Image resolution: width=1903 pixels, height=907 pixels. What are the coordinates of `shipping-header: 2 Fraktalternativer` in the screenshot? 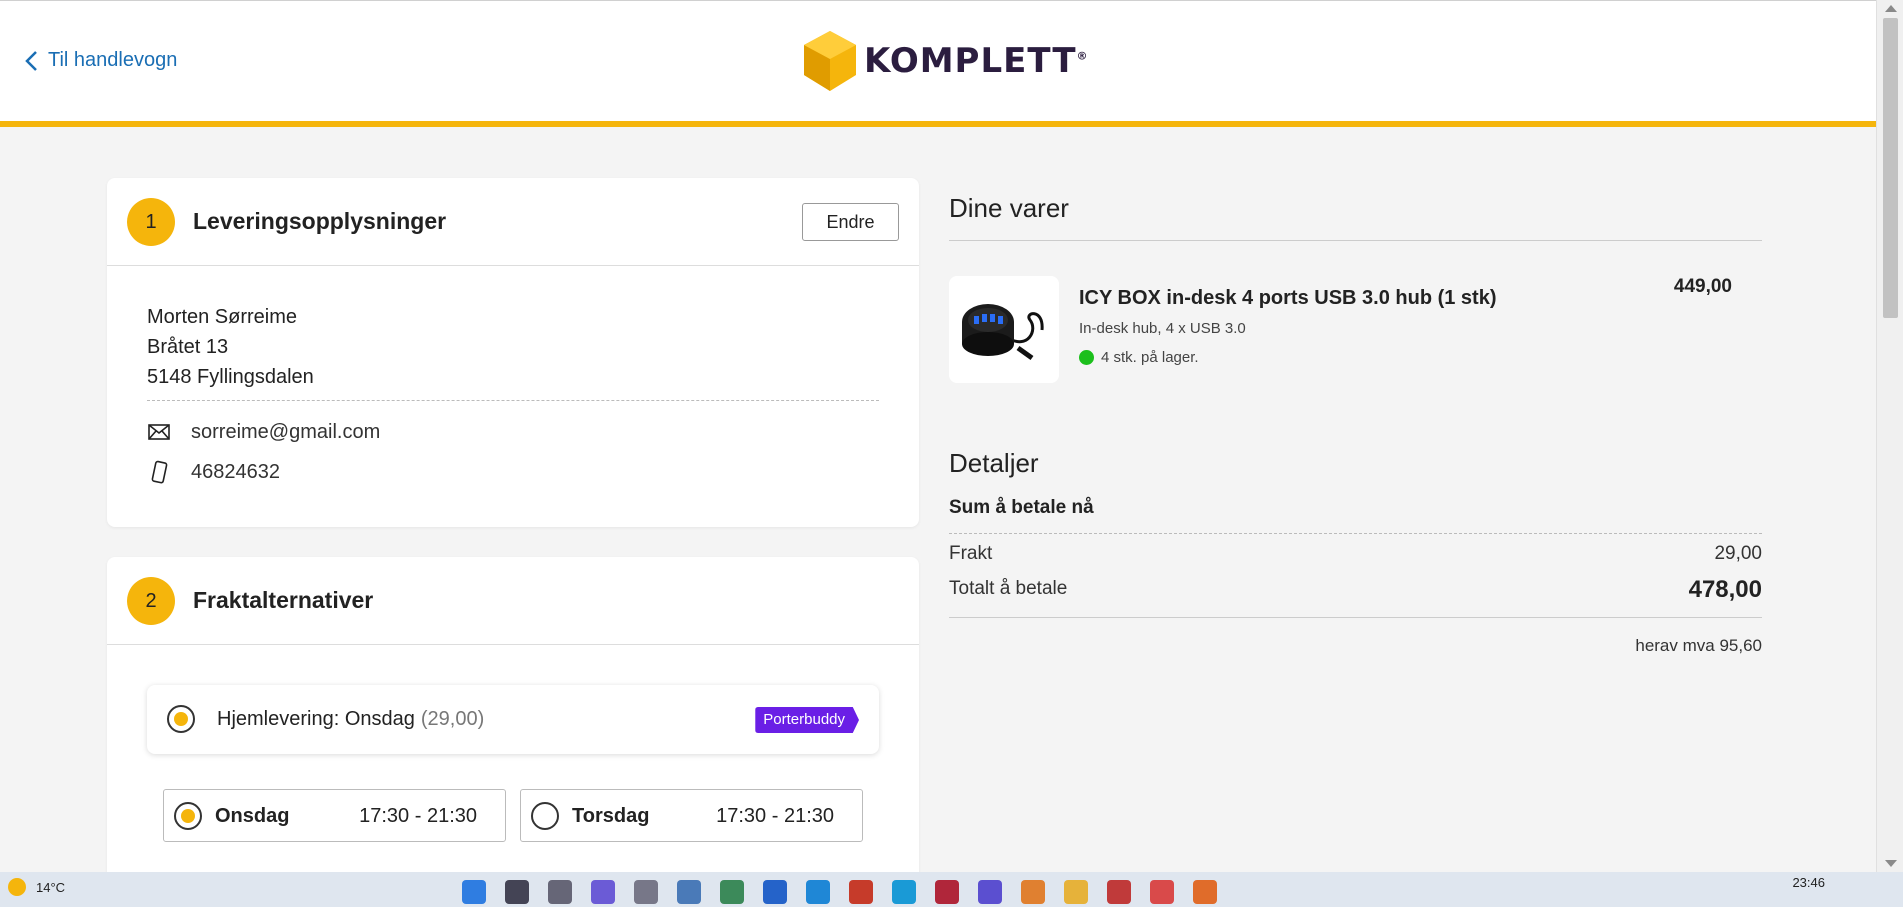 It's located at (513, 601).